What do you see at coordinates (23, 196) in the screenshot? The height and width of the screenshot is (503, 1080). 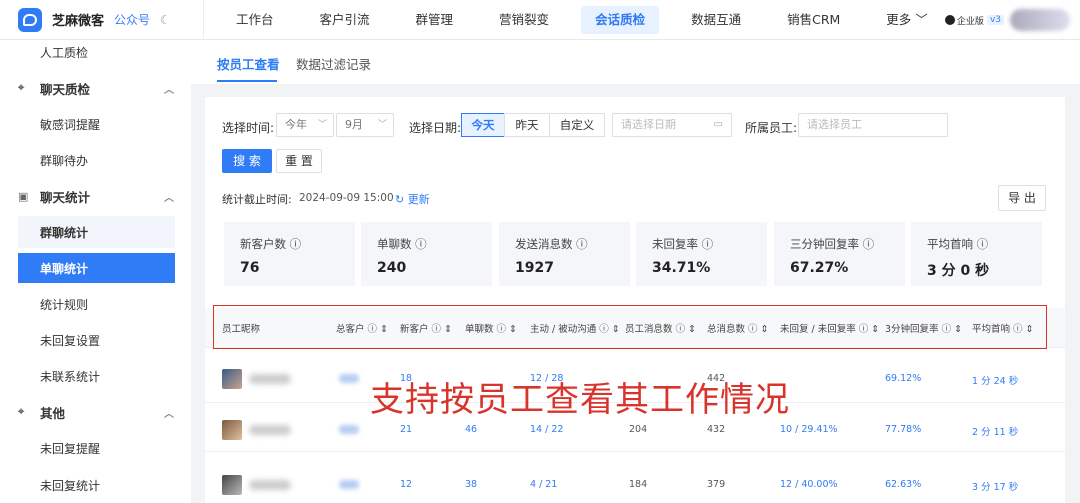 I see `stats-icon: ▣` at bounding box center [23, 196].